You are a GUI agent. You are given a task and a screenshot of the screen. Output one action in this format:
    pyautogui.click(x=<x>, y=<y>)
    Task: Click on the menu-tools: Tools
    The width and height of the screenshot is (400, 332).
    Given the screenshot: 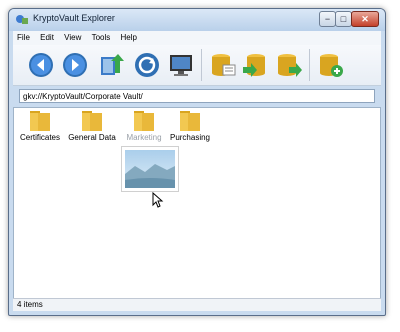 What is the action you would take?
    pyautogui.click(x=101, y=36)
    